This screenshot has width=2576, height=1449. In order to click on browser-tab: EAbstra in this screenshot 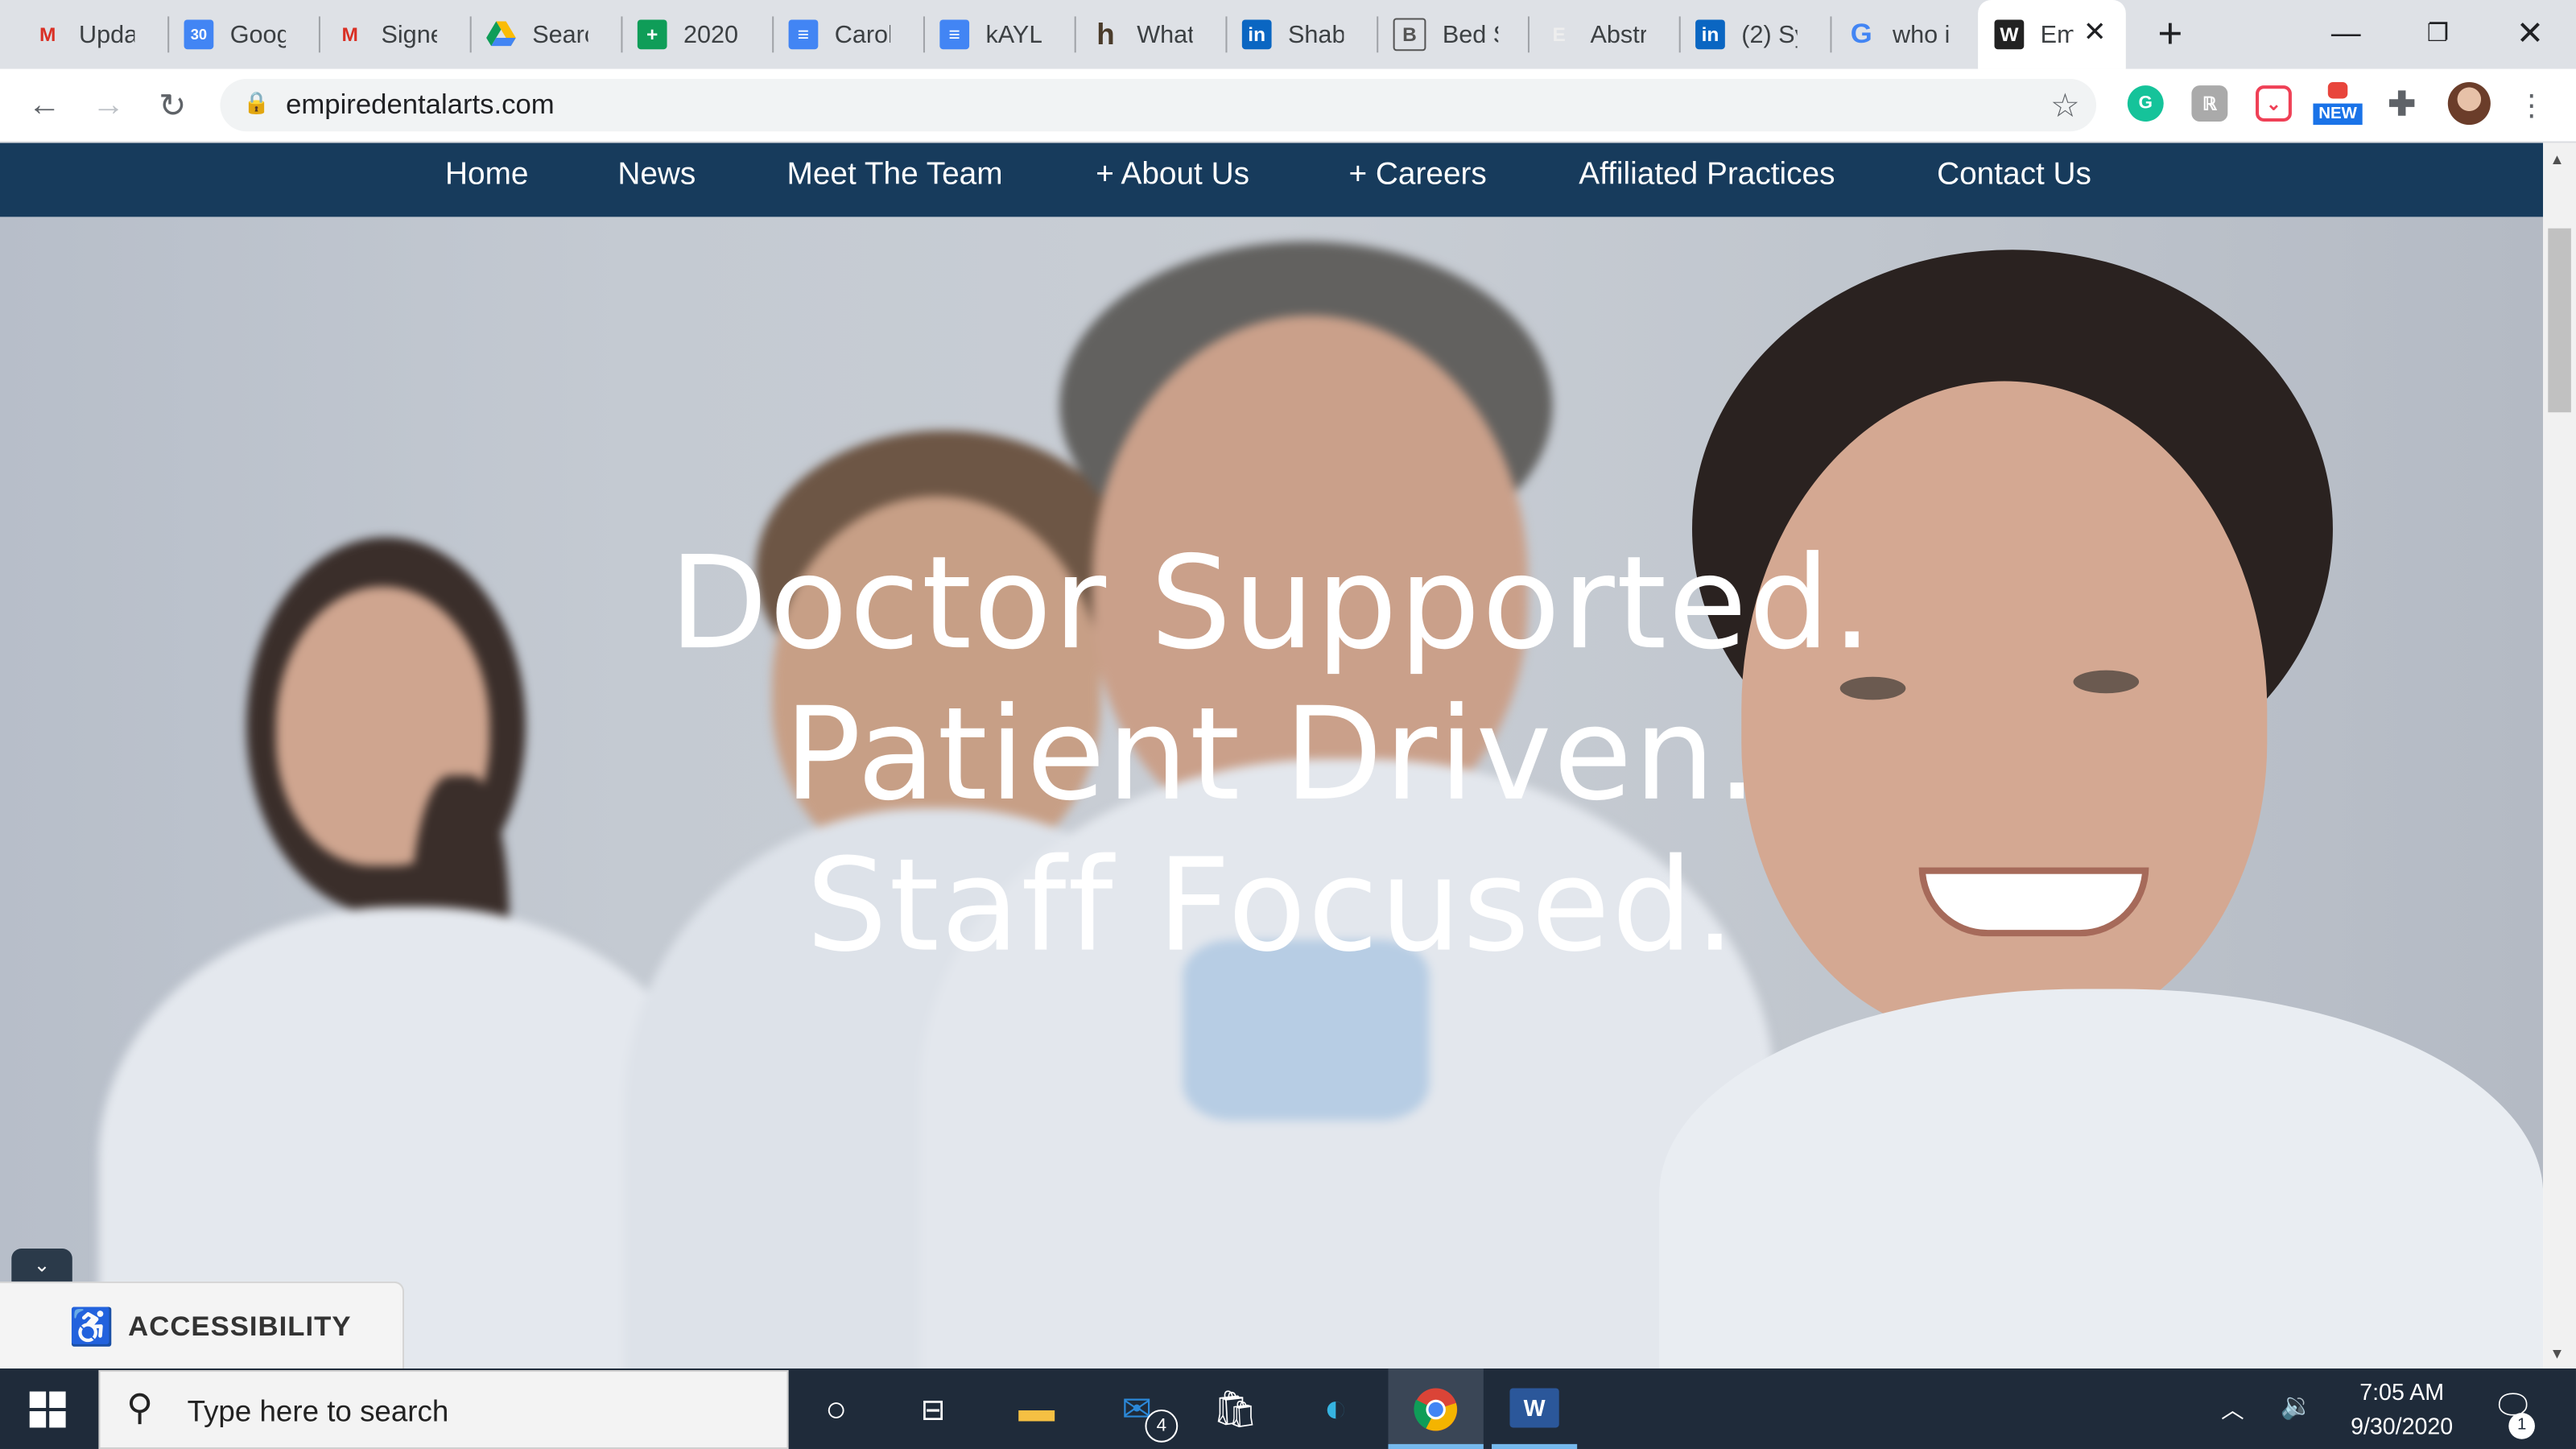, I will do `click(1594, 34)`.